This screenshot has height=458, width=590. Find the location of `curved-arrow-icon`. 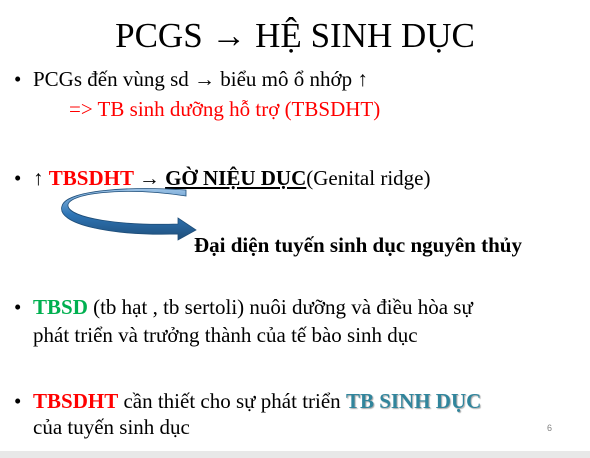

curved-arrow-icon is located at coordinates (129, 214).